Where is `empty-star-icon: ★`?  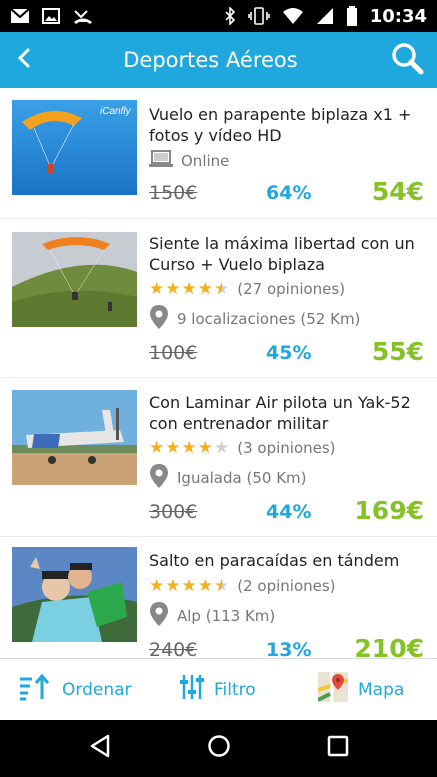 empty-star-icon: ★ is located at coordinates (222, 447).